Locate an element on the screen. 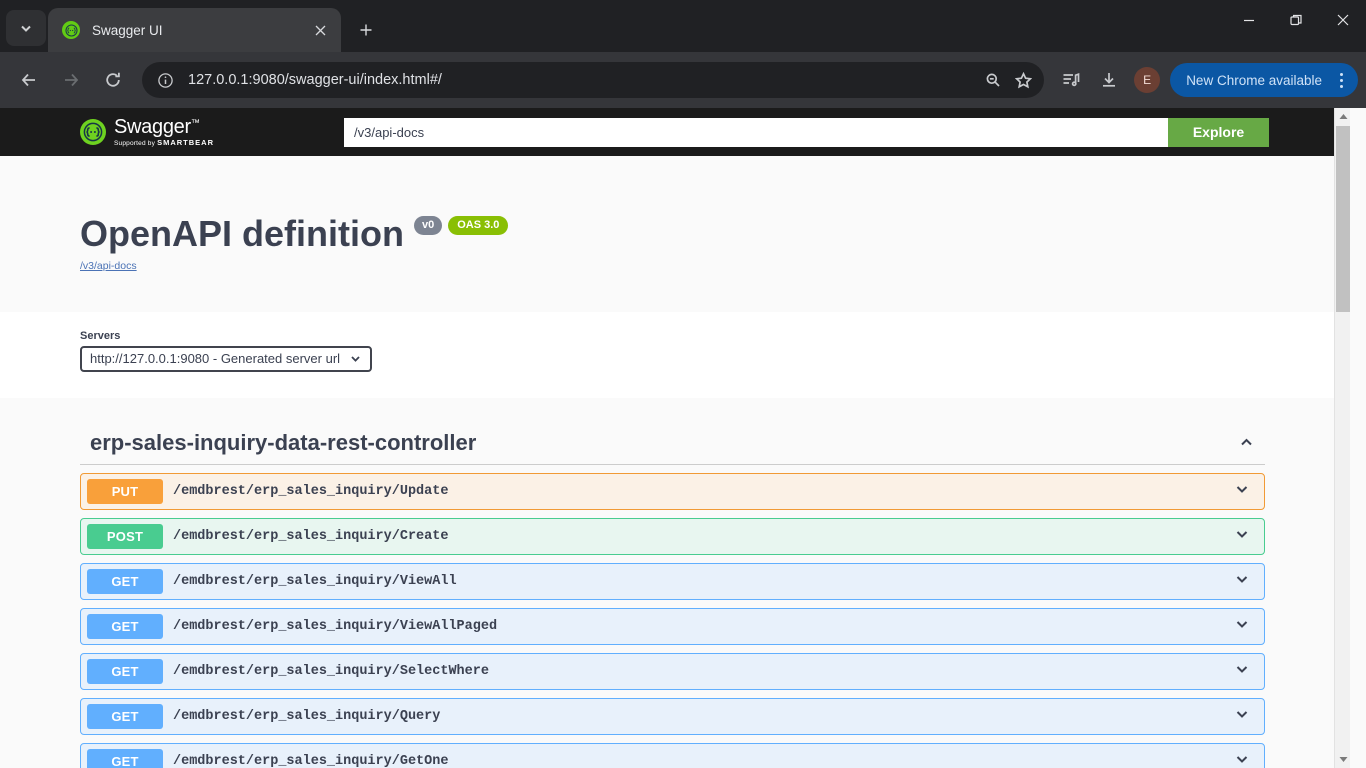 The height and width of the screenshot is (768, 1366). arrow-right-icon is located at coordinates (72, 80).